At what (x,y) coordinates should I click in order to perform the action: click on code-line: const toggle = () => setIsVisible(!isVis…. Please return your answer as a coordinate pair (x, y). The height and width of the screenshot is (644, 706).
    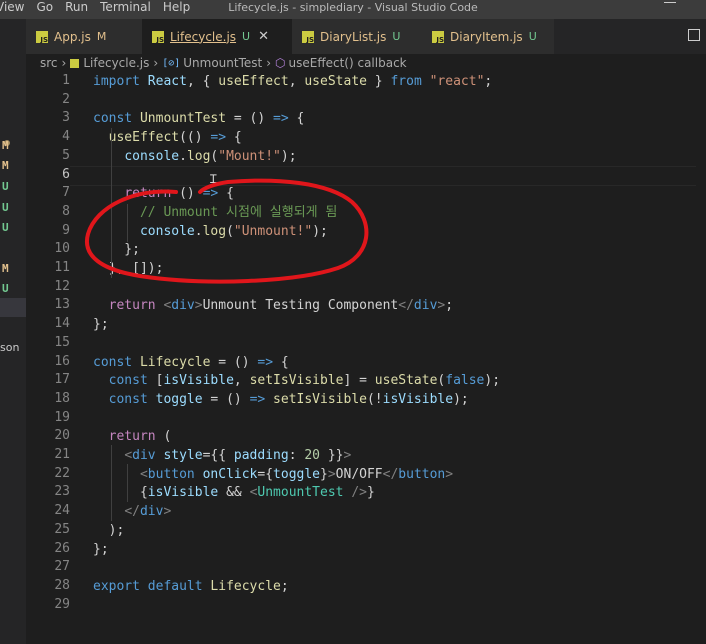
    Looking at the image, I should click on (281, 400).